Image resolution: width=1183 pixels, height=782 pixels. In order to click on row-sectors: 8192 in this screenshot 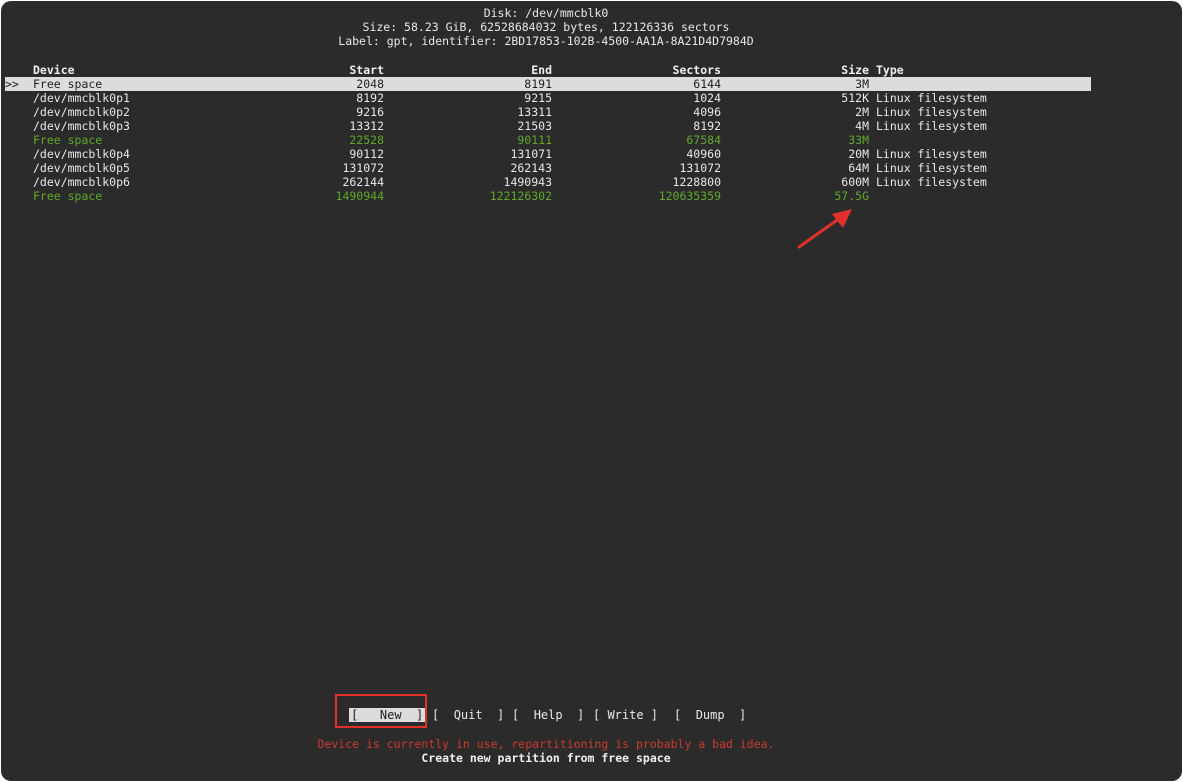, I will do `click(707, 126)`.